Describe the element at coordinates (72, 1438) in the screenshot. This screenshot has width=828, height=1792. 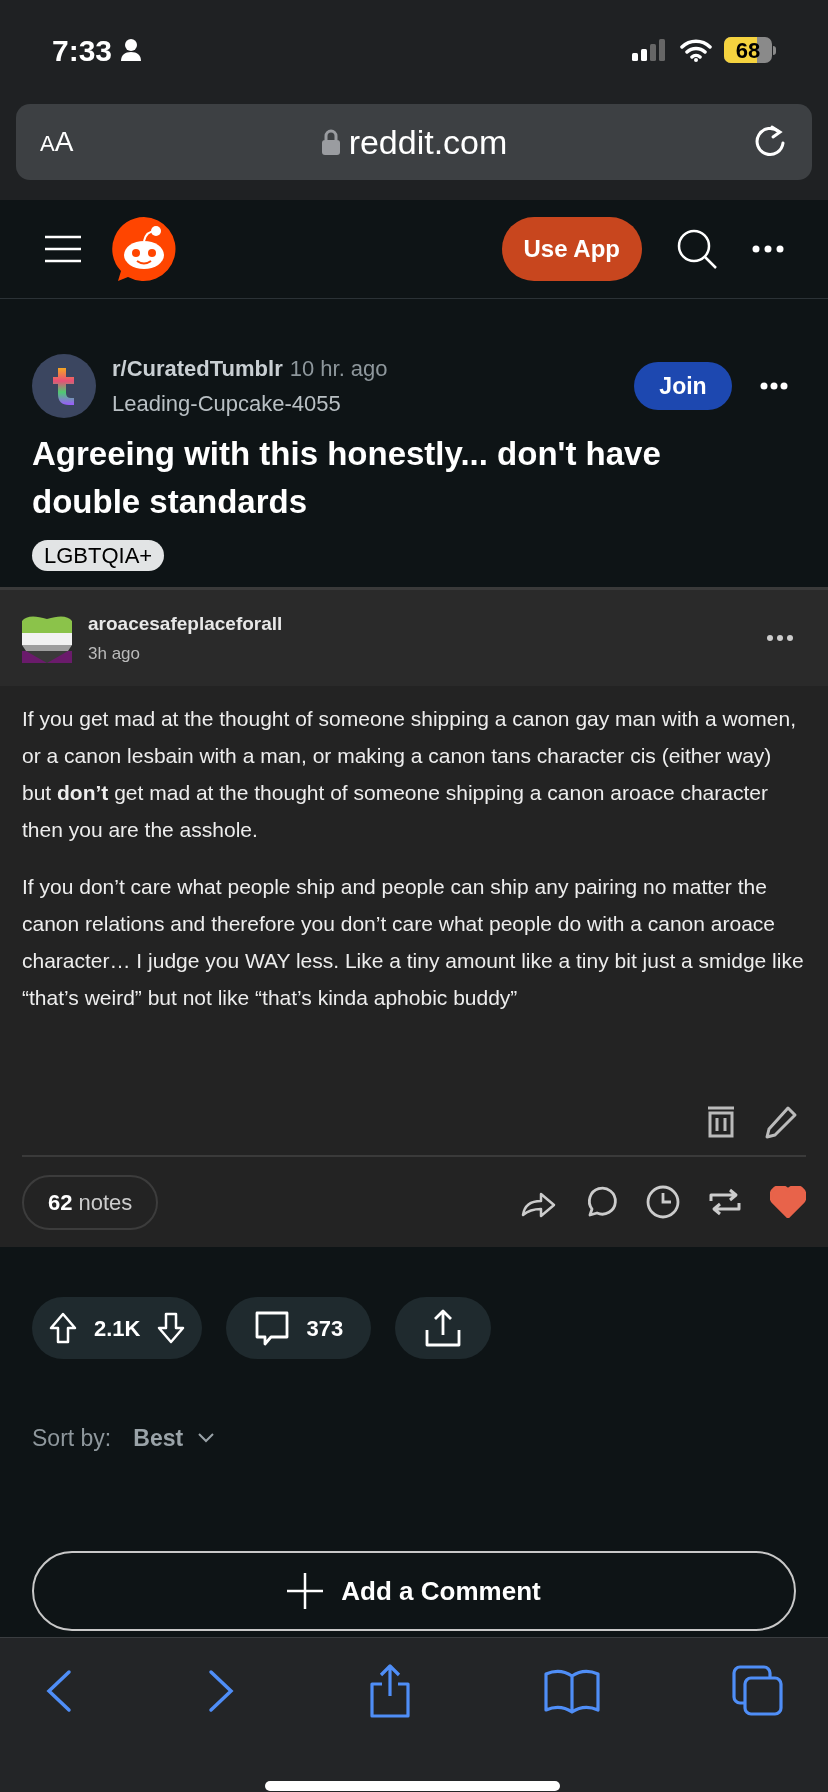
I see `sort-label: Sort by:` at that location.